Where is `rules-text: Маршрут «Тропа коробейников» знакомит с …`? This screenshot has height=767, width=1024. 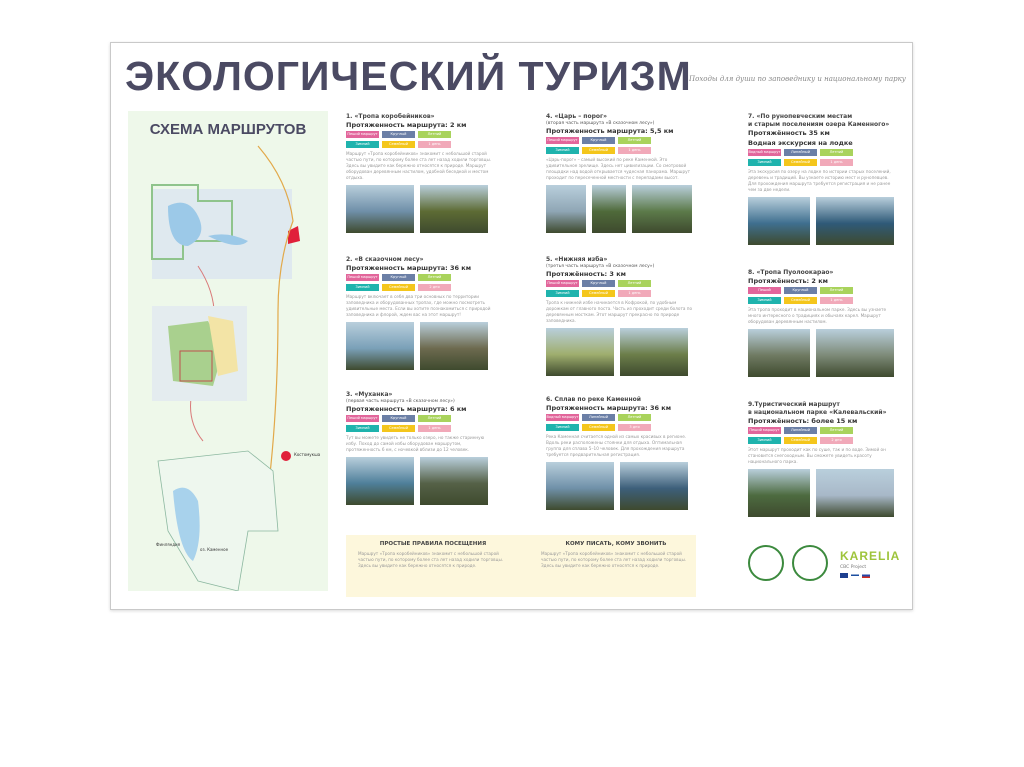 rules-text: Маршрут «Тропа коробейников» знакомит с … is located at coordinates (431, 559).